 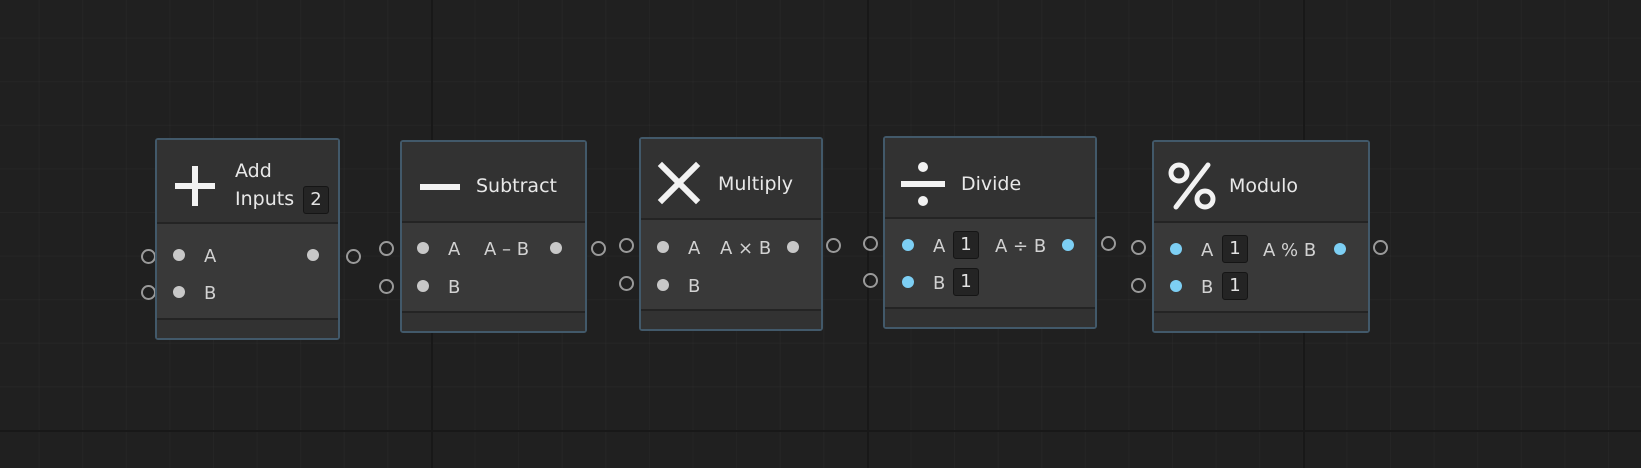 I want to click on minus-icon, so click(x=440, y=187).